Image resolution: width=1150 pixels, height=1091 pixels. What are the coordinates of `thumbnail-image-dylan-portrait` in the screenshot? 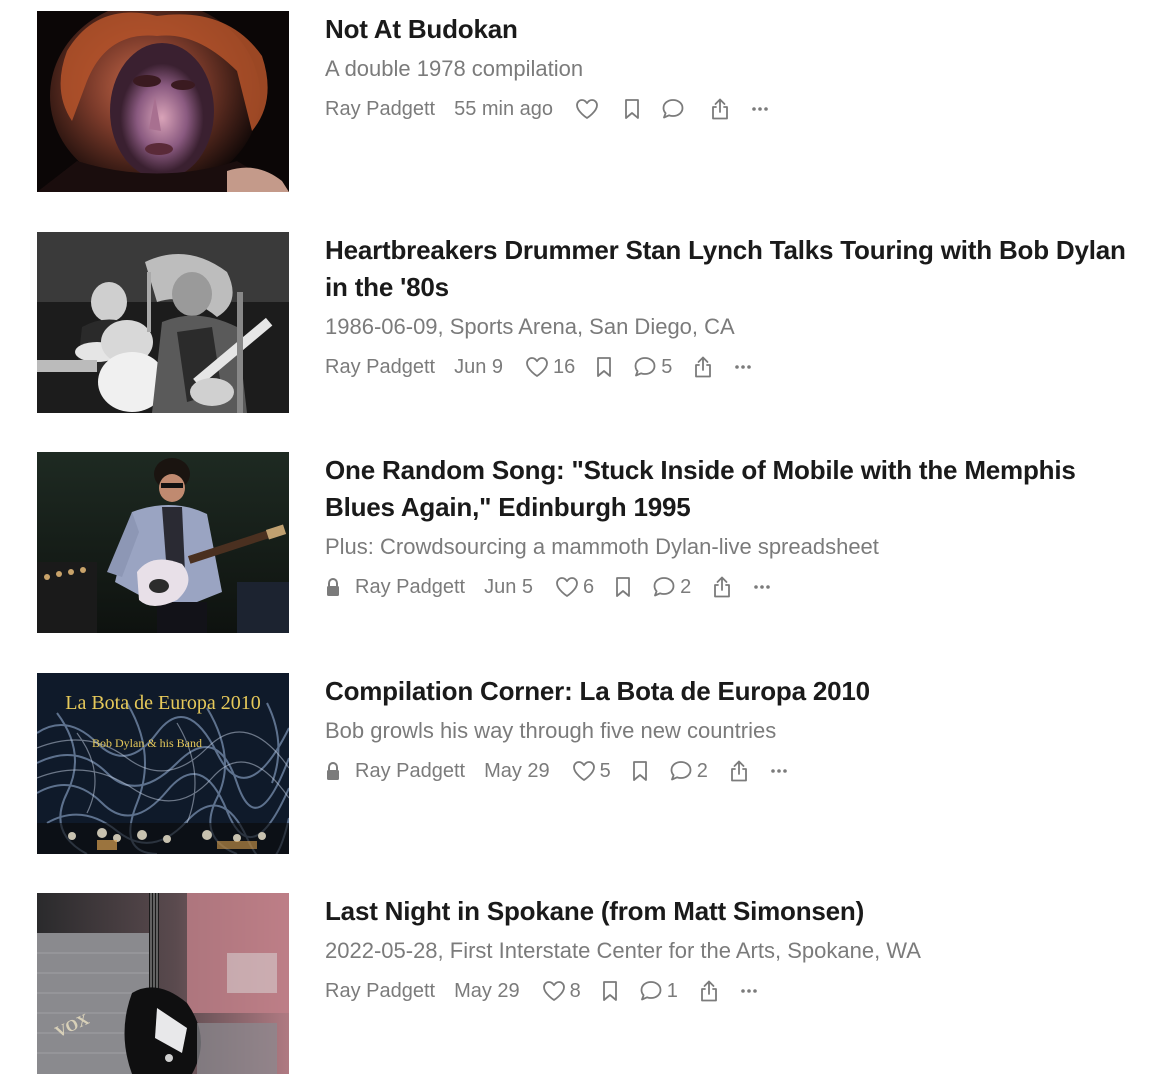 It's located at (163, 101).